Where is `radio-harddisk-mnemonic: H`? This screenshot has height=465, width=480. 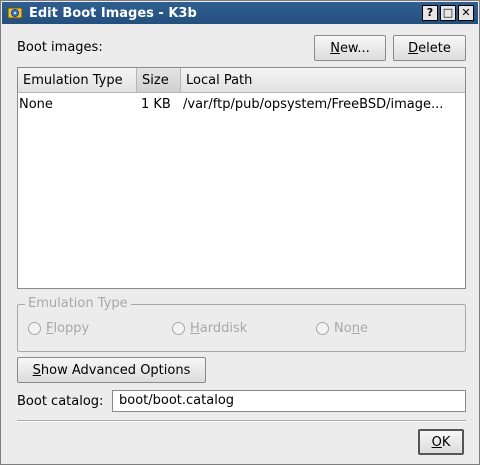 radio-harddisk-mnemonic: H is located at coordinates (195, 328).